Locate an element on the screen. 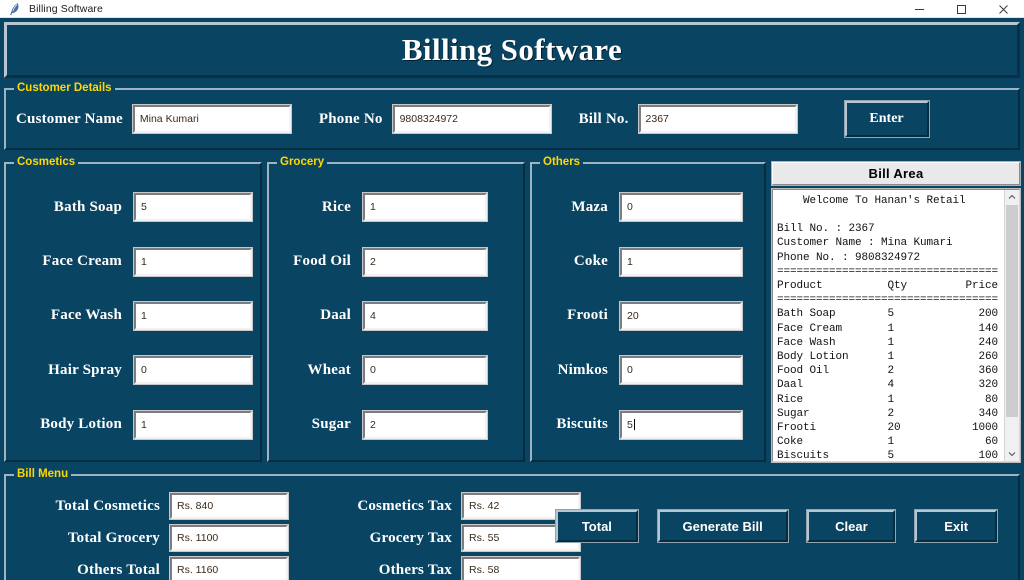 The image size is (1024, 580). others-total-value: Rs. 1160 is located at coordinates (229, 568).